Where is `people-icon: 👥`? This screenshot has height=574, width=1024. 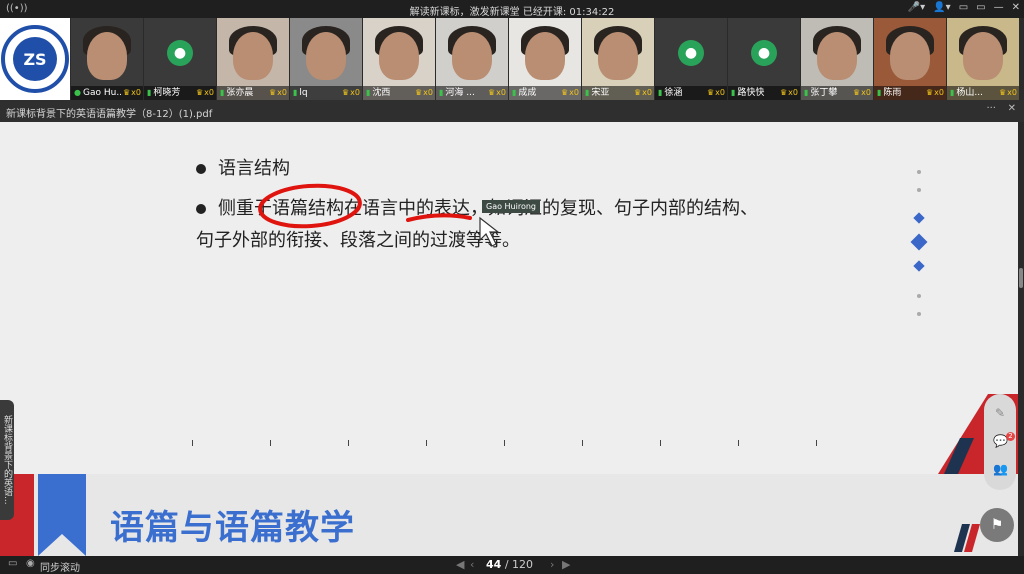
people-icon: 👥 is located at coordinates (1000, 469).